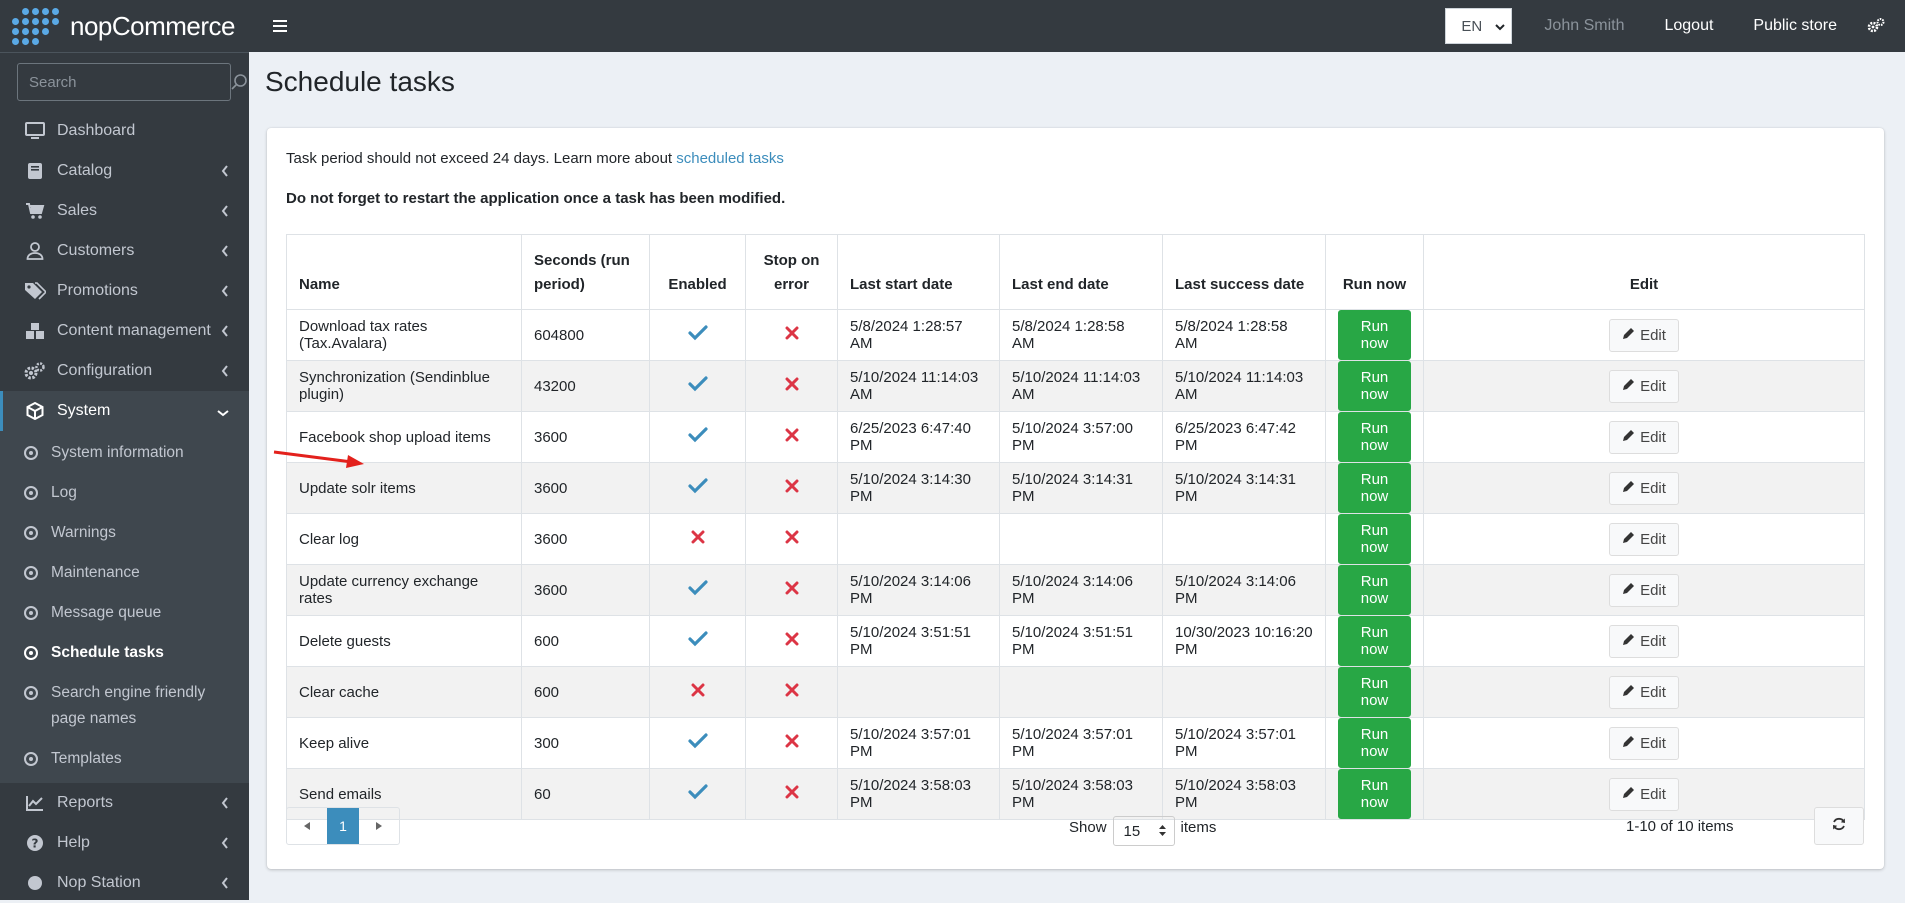  Describe the element at coordinates (585, 272) in the screenshot. I see `header-seconds: Seconds (run period)` at that location.